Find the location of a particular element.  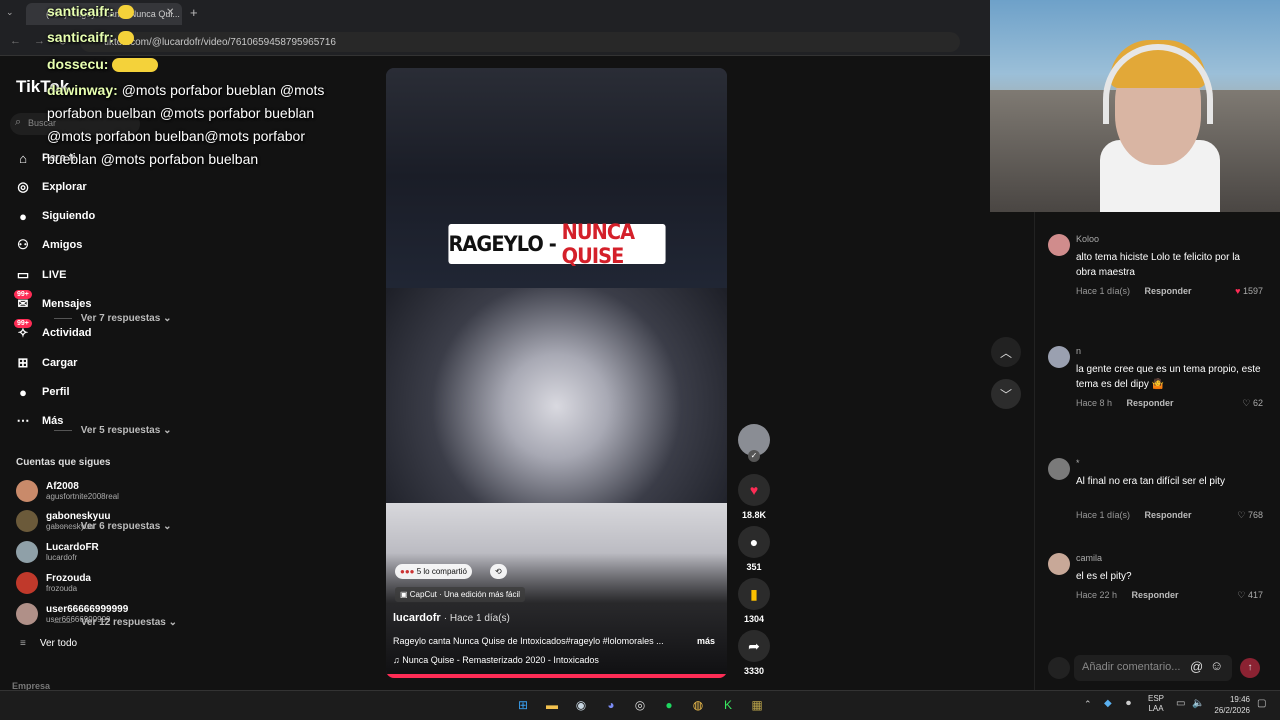

view-replies-label: Ver 7 respuestas is located at coordinates (120, 318).